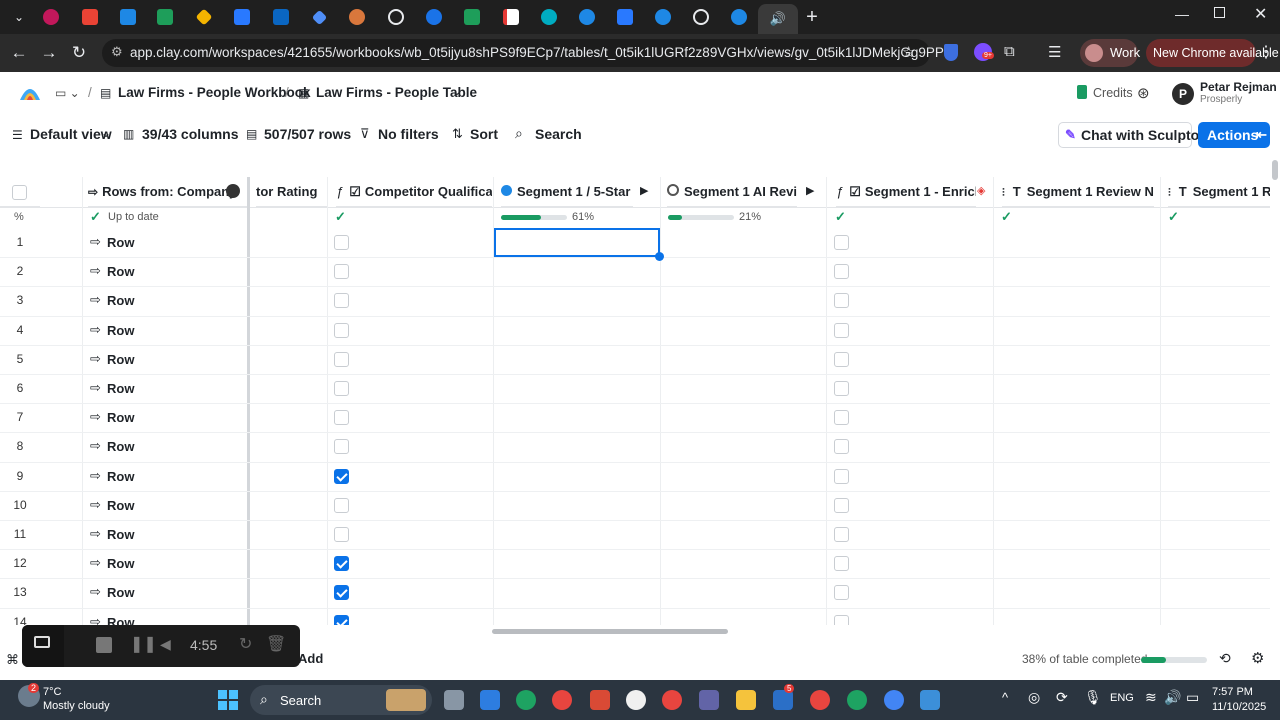 Image resolution: width=1280 pixels, height=720 pixels. Describe the element at coordinates (1143, 93) in the screenshot. I see `help-icon: ⊛` at that location.